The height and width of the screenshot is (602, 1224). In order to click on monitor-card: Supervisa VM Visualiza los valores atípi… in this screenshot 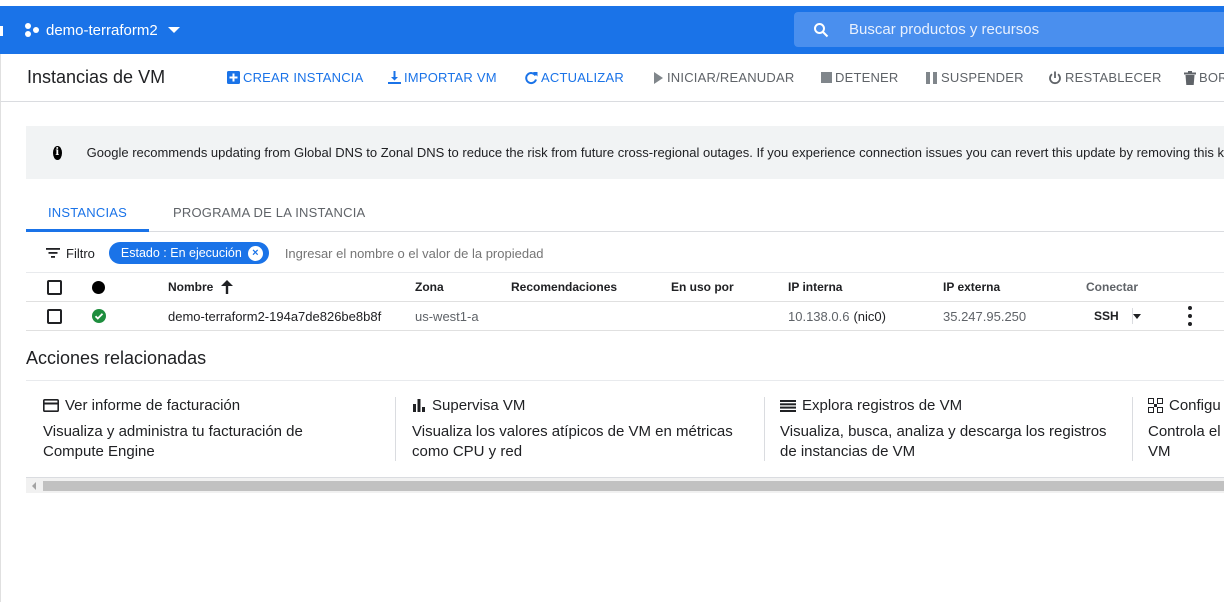, I will do `click(582, 429)`.